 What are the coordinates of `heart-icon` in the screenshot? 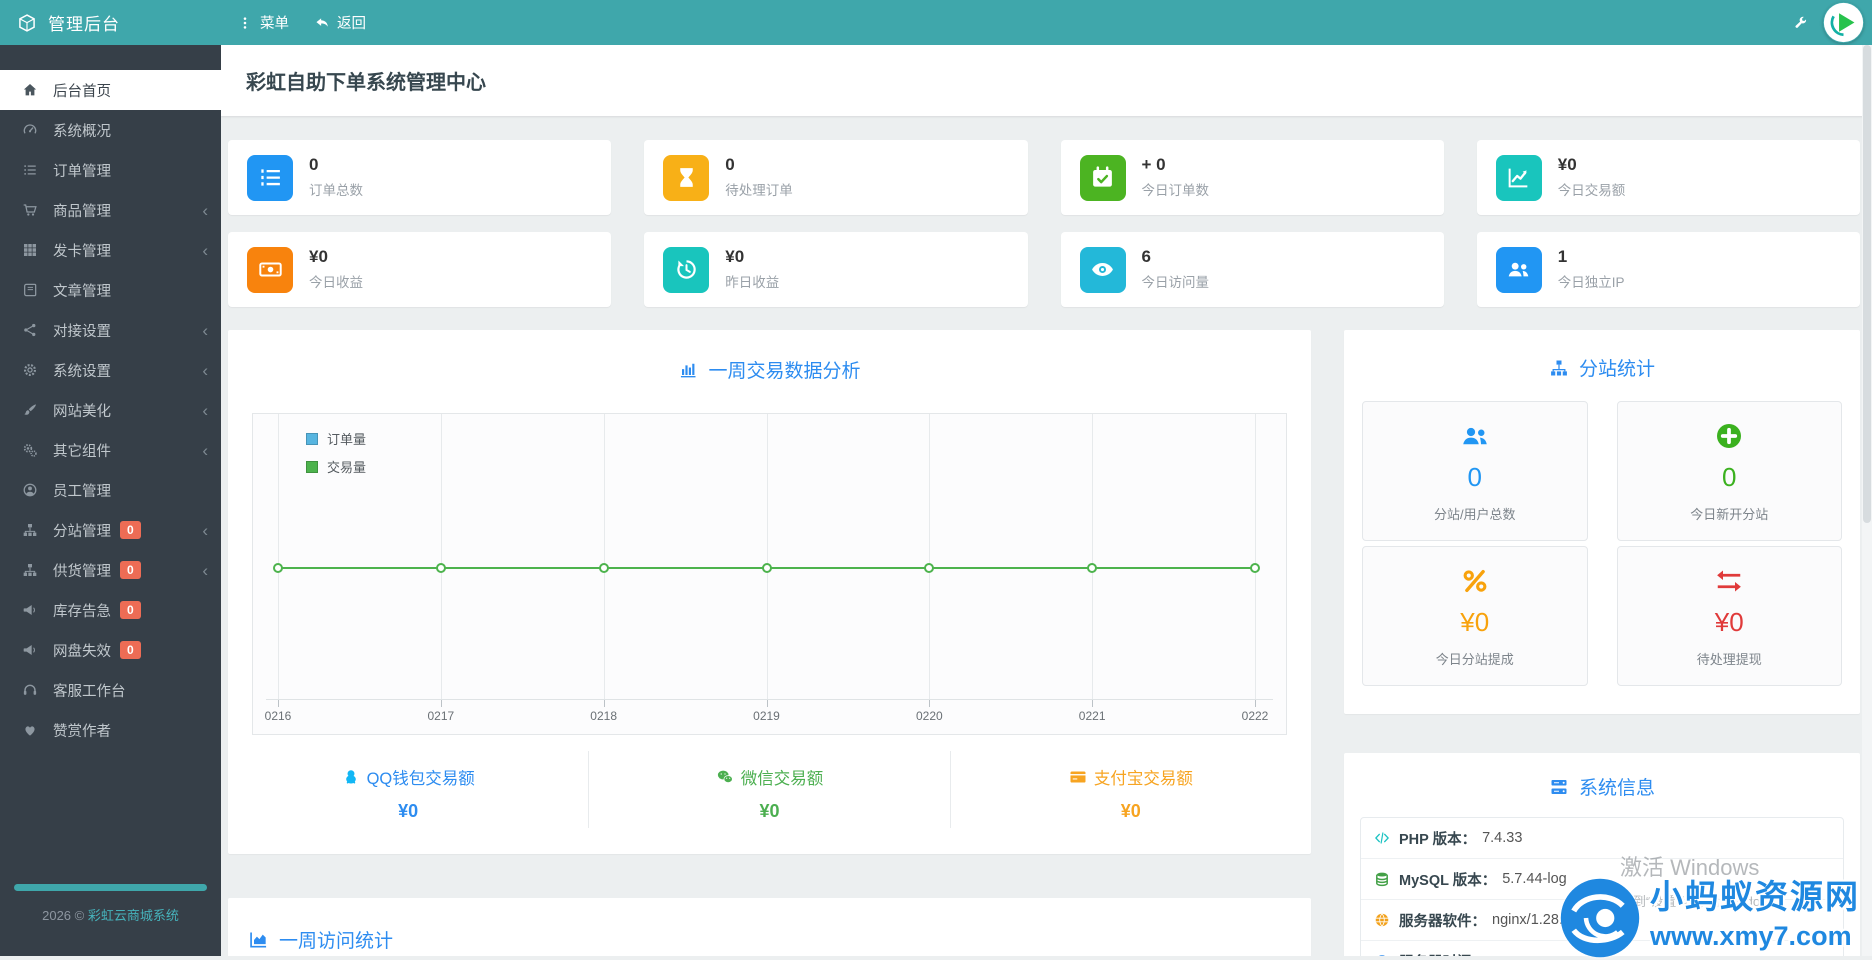 It's located at (30, 730).